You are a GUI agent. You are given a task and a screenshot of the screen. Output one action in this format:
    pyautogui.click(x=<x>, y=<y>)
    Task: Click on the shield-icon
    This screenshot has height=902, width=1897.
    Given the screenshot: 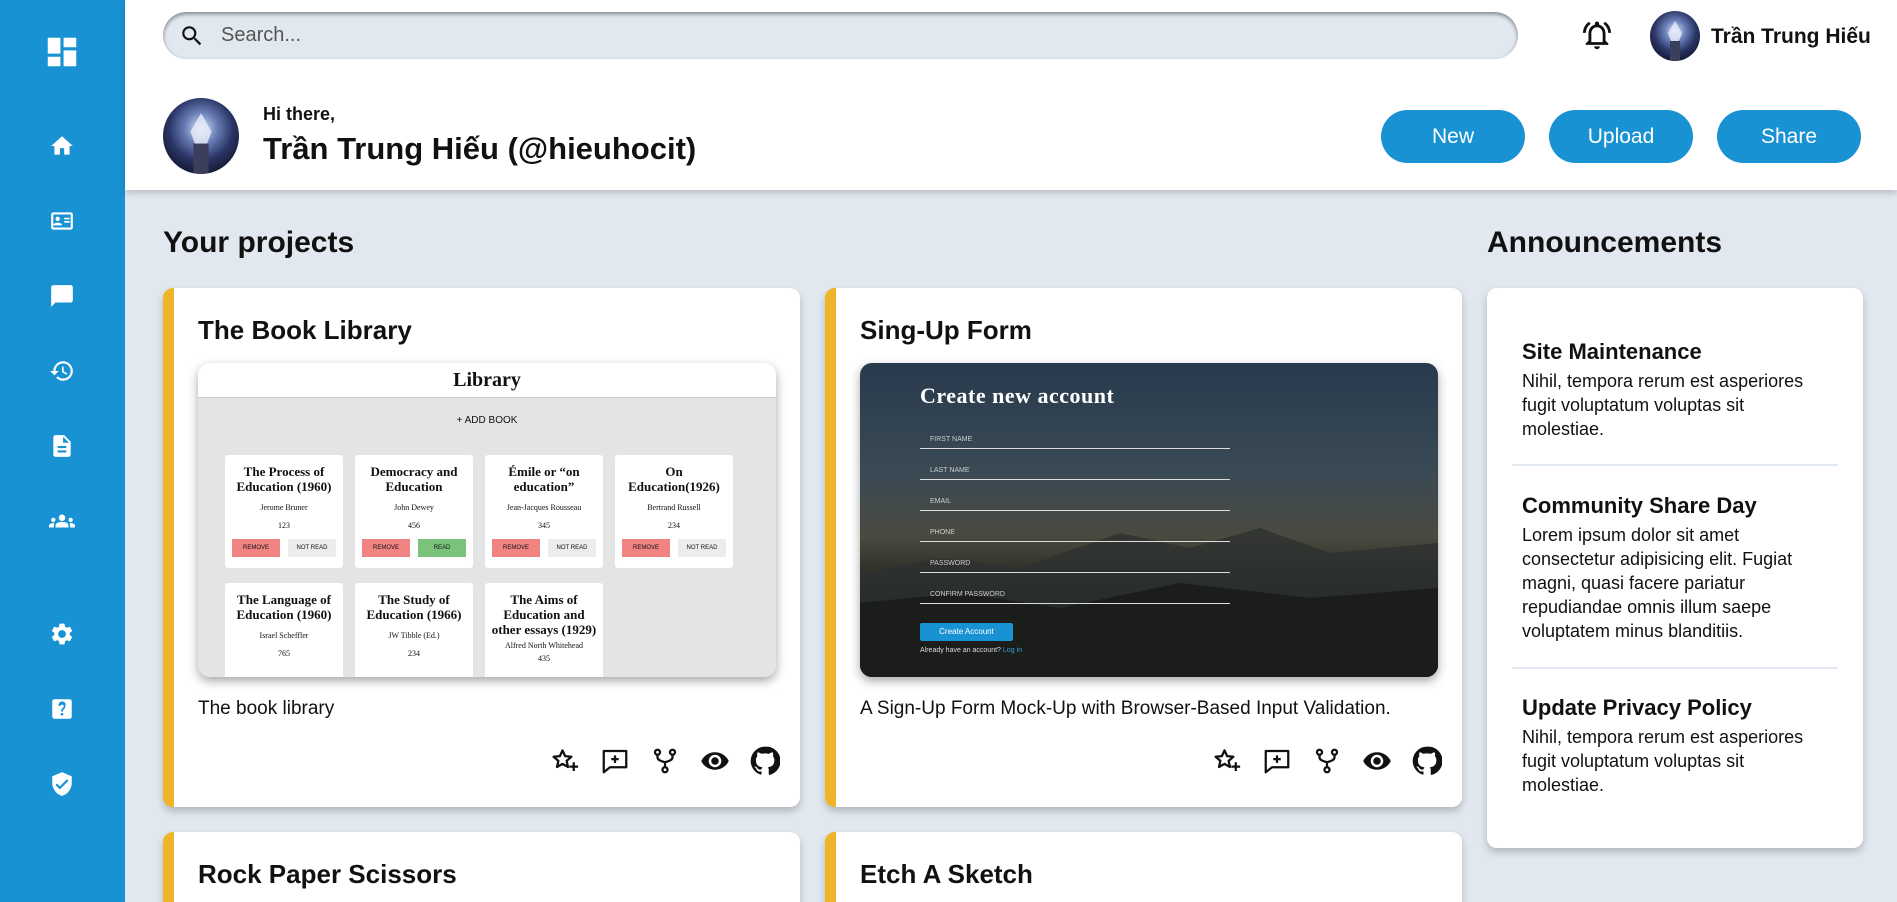 What is the action you would take?
    pyautogui.click(x=62, y=784)
    